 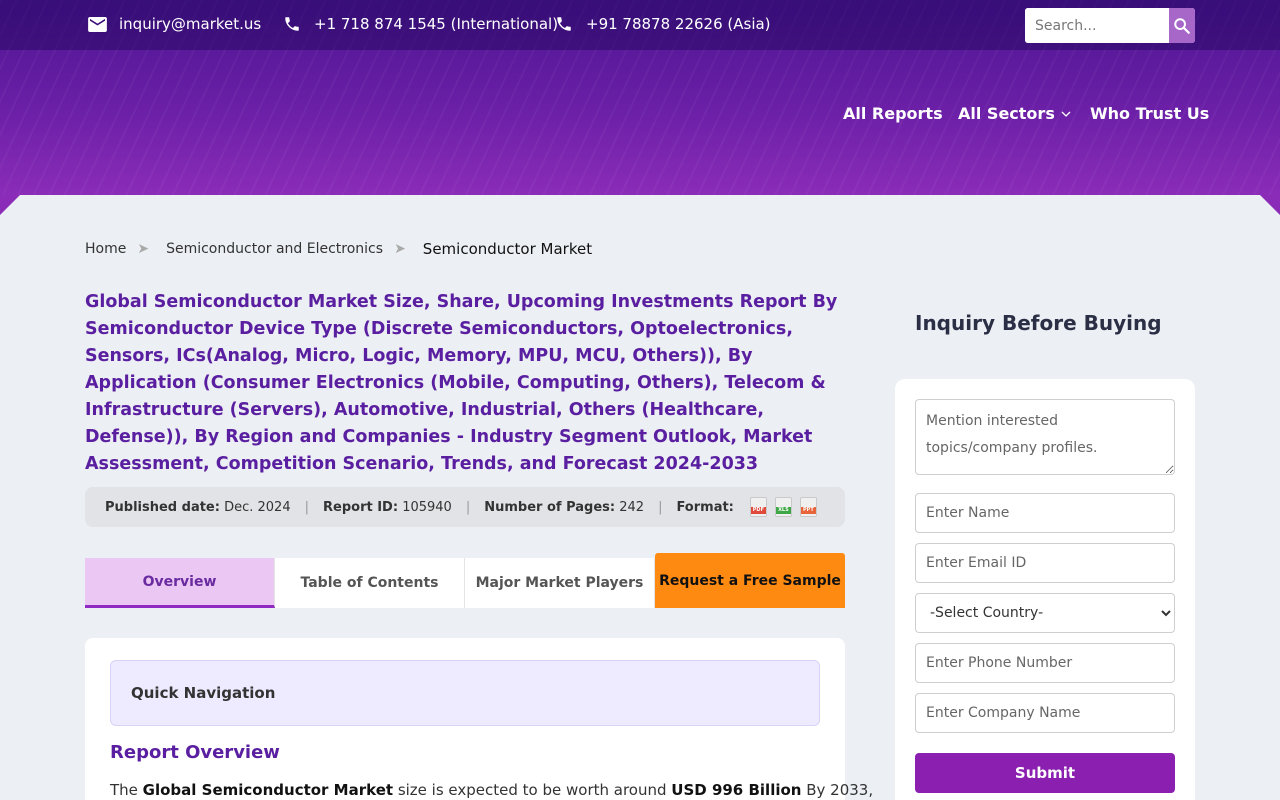 I want to click on published-date-value: Dec. 2024, so click(x=257, y=507).